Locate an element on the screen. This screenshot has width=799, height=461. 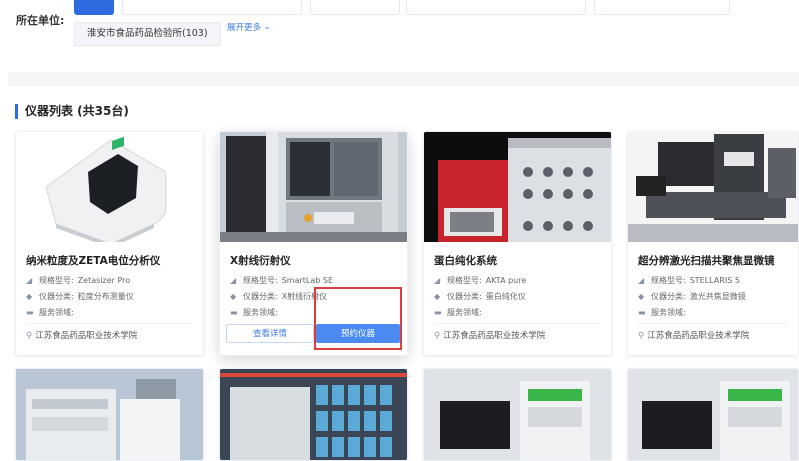
expand-more-link: 展开更多 ⌄ is located at coordinates (248, 27).